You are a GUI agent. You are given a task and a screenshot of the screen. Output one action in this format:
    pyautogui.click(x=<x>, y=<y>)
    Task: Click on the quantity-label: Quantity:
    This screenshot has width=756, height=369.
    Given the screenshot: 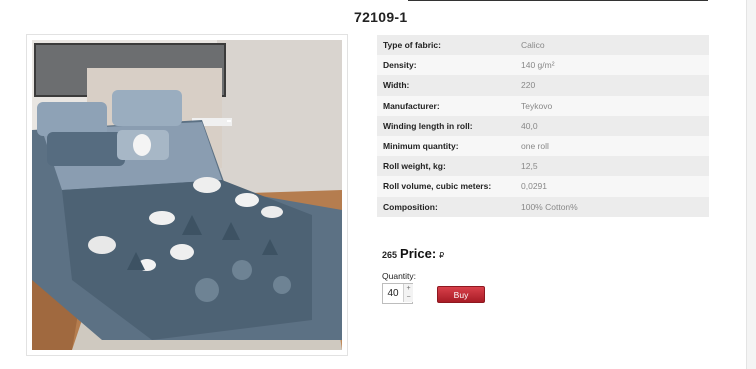 What is the action you would take?
    pyautogui.click(x=399, y=276)
    